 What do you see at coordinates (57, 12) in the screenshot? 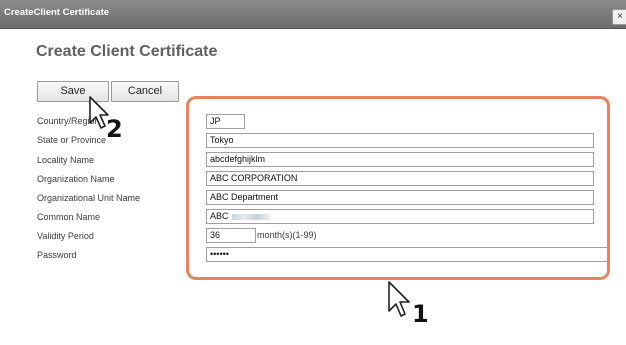
I see `window-title: CreateClient Certificate` at bounding box center [57, 12].